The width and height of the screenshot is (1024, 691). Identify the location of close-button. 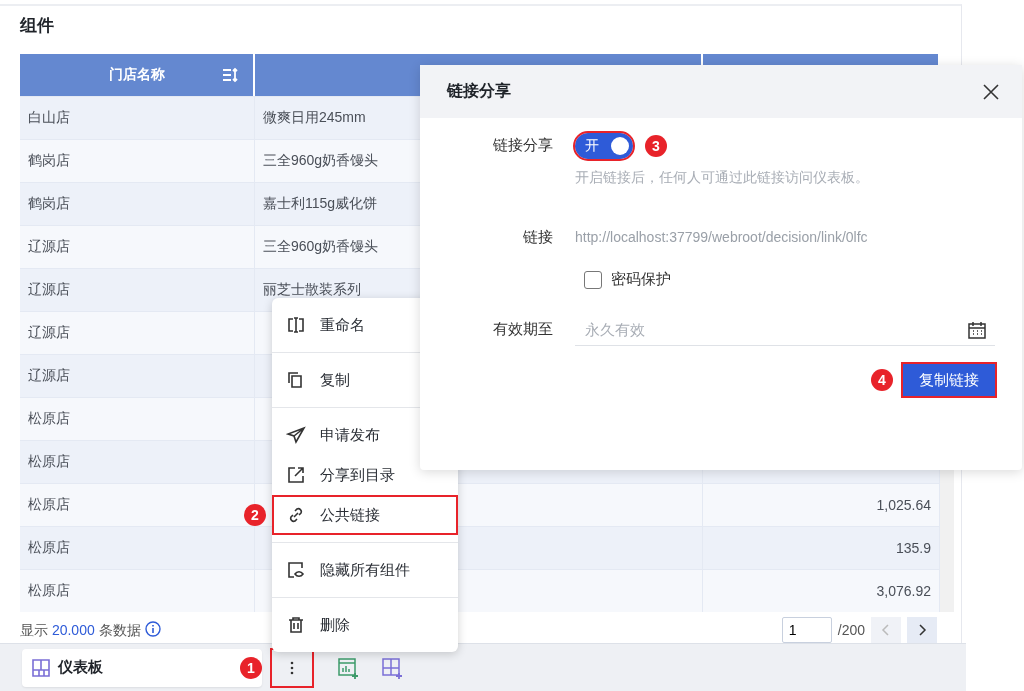
(991, 91).